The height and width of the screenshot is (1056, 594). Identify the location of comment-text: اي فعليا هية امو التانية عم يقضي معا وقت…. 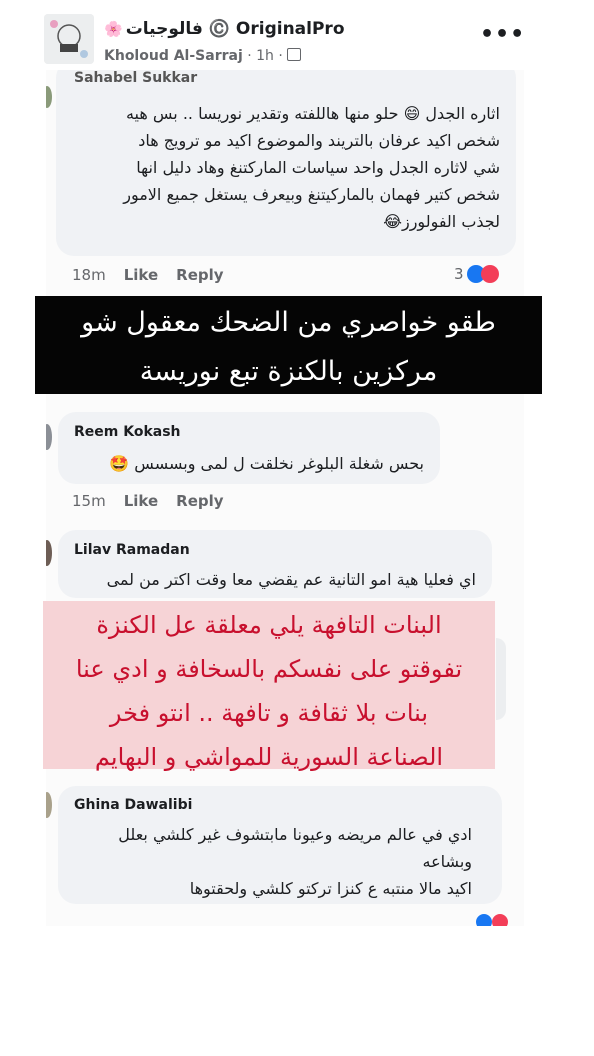
(291, 579).